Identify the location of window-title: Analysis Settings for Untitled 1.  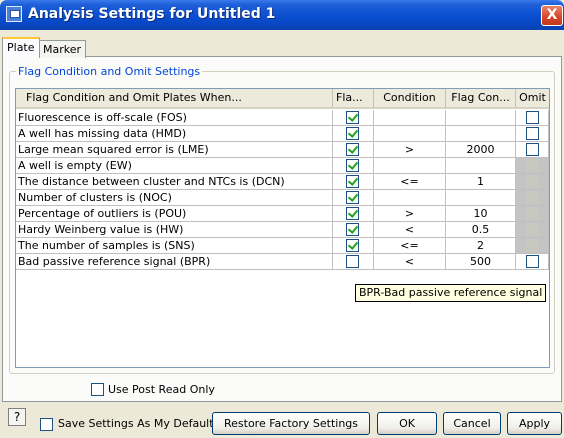
(152, 14).